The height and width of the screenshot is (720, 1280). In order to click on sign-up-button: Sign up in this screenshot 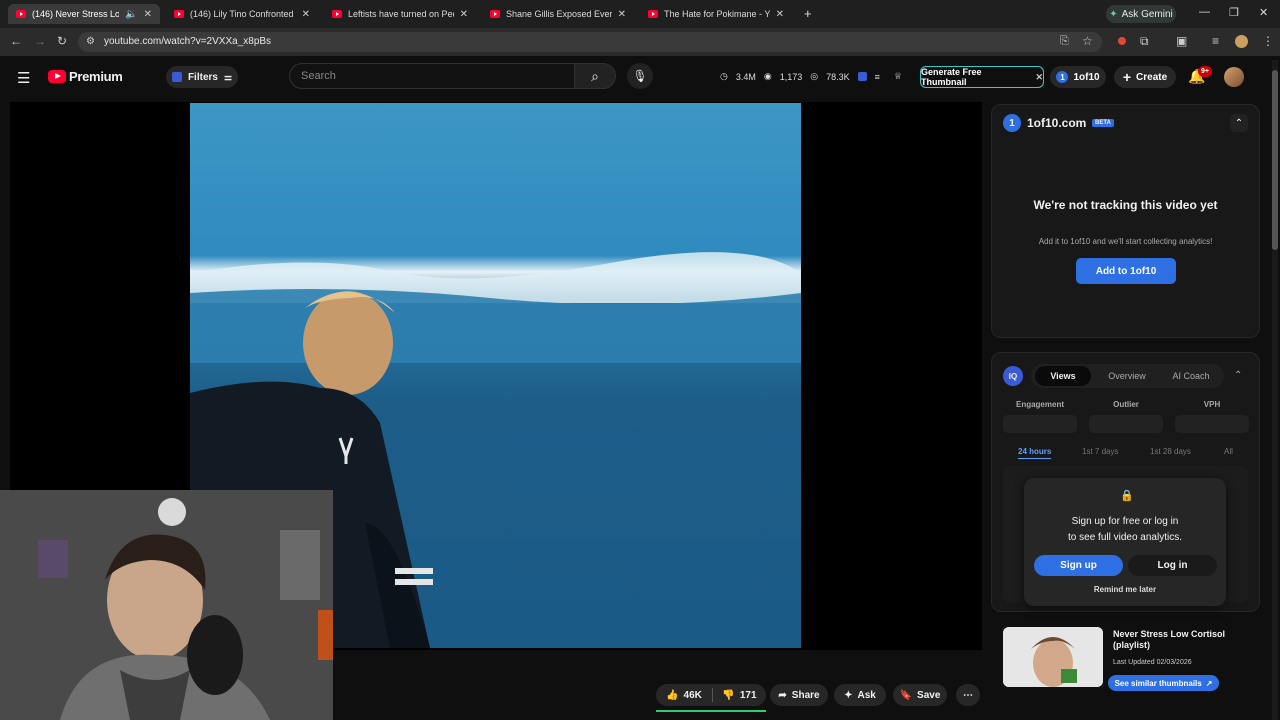, I will do `click(1078, 565)`.